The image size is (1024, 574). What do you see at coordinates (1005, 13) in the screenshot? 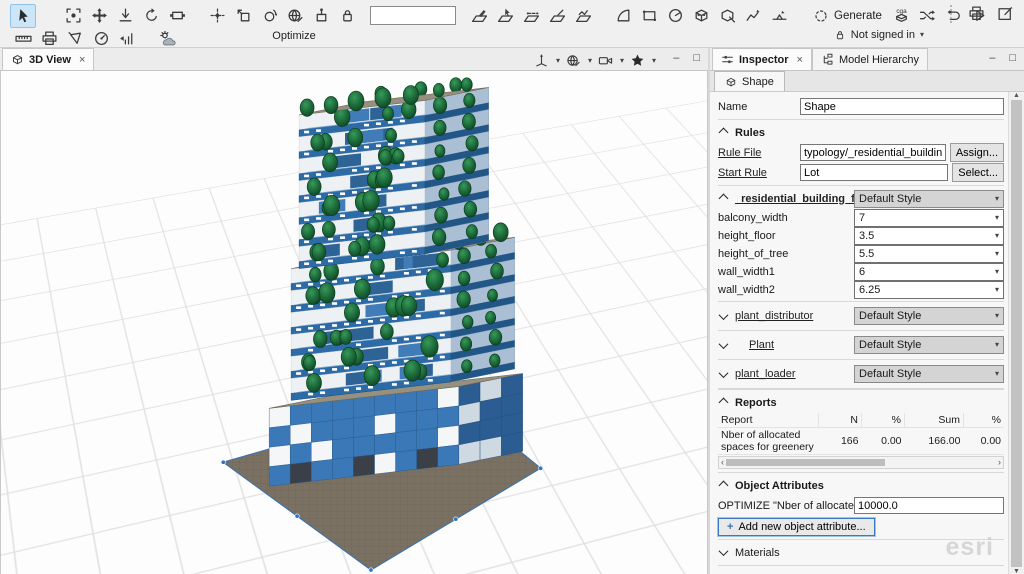
I see `new-window-button` at bounding box center [1005, 13].